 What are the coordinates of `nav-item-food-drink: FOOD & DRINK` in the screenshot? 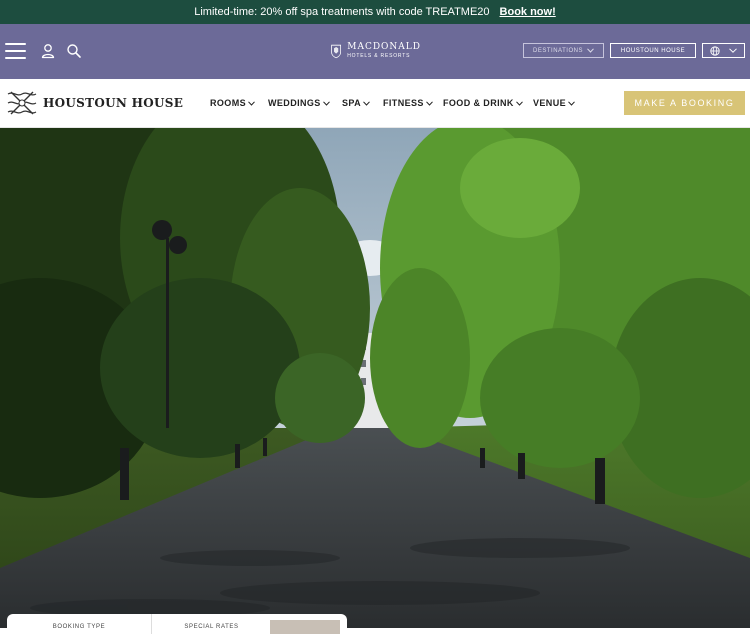 It's located at (483, 103).